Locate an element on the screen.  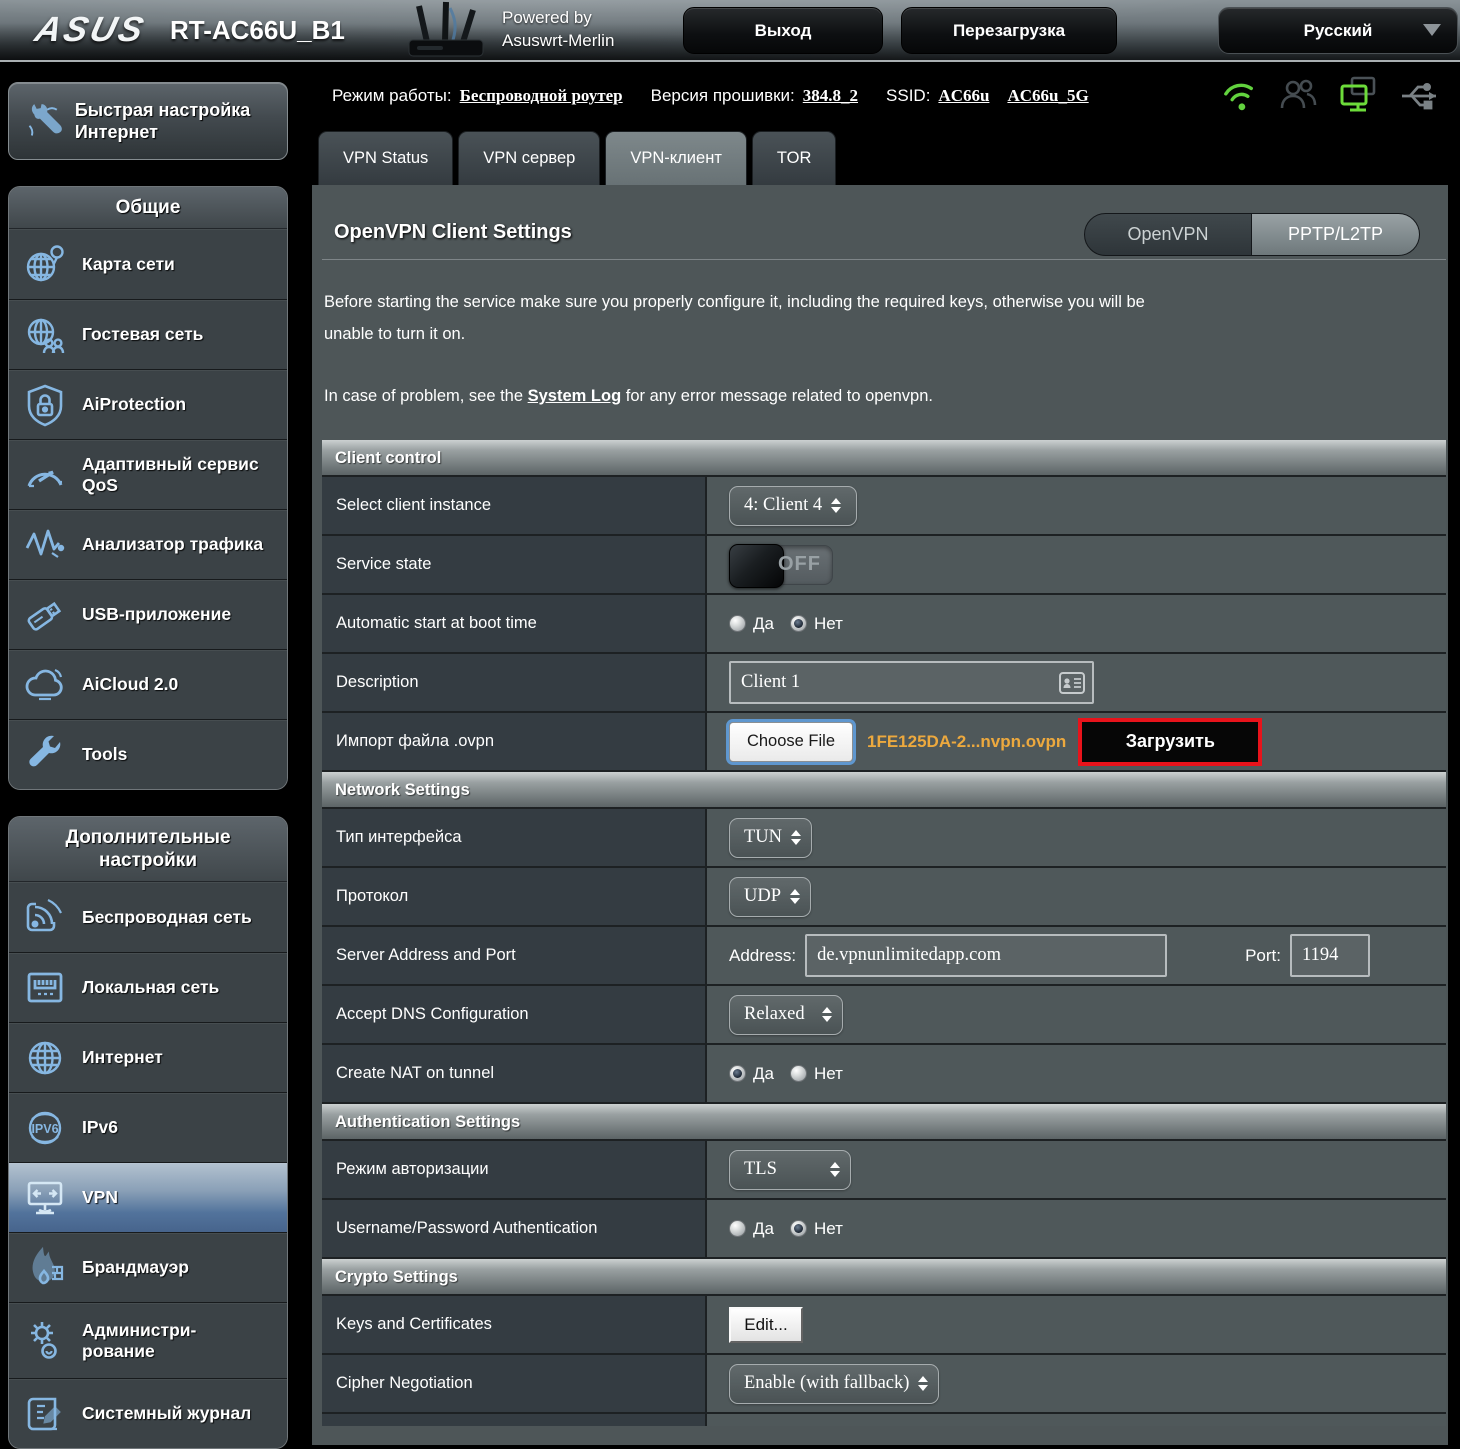
service-state-toggle: OFF is located at coordinates (781, 565).